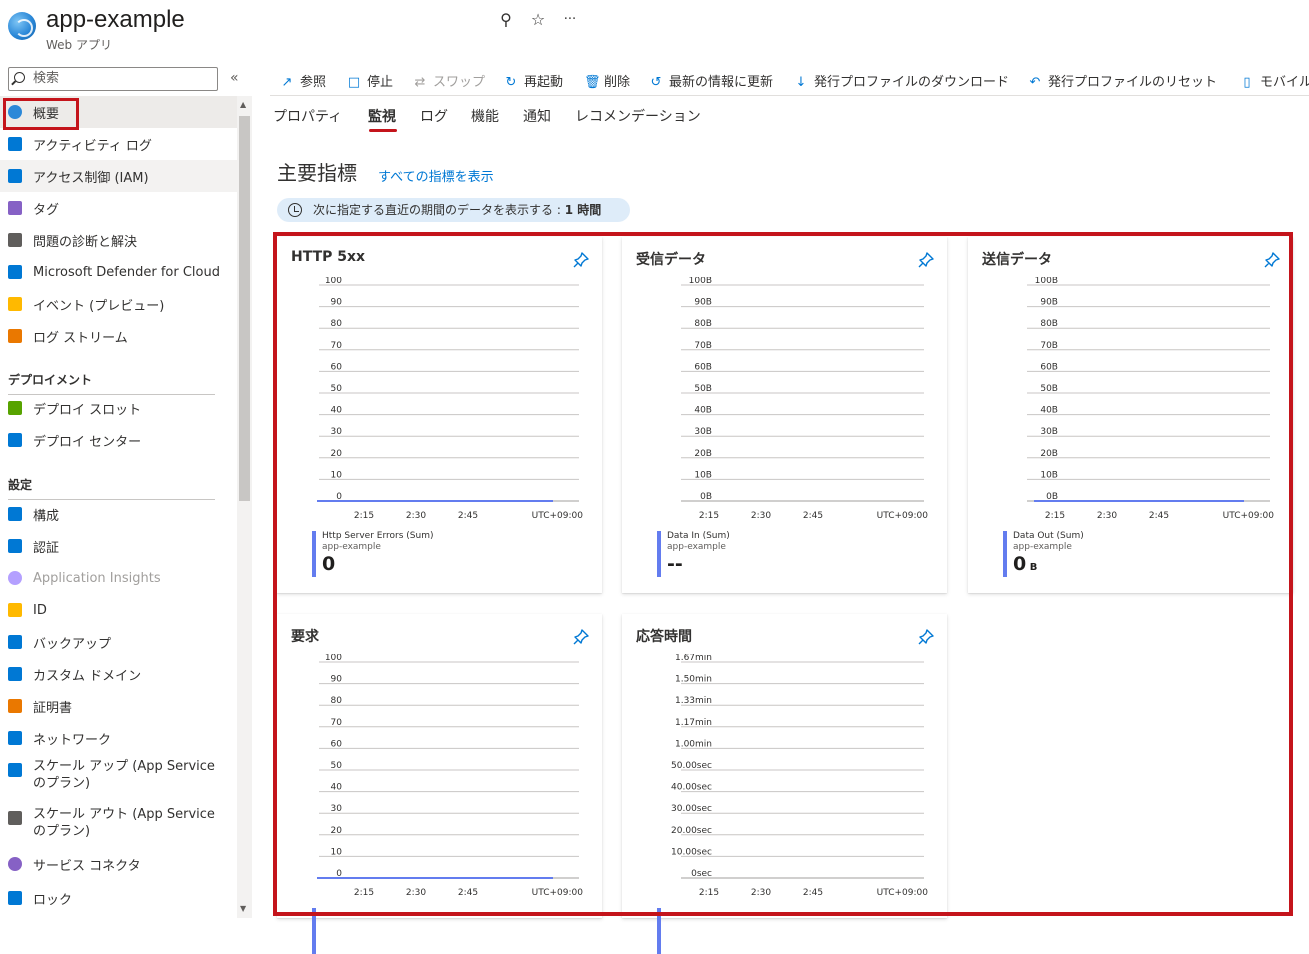 The image size is (1309, 954). I want to click on y-tick-label: 70B, so click(703, 346).